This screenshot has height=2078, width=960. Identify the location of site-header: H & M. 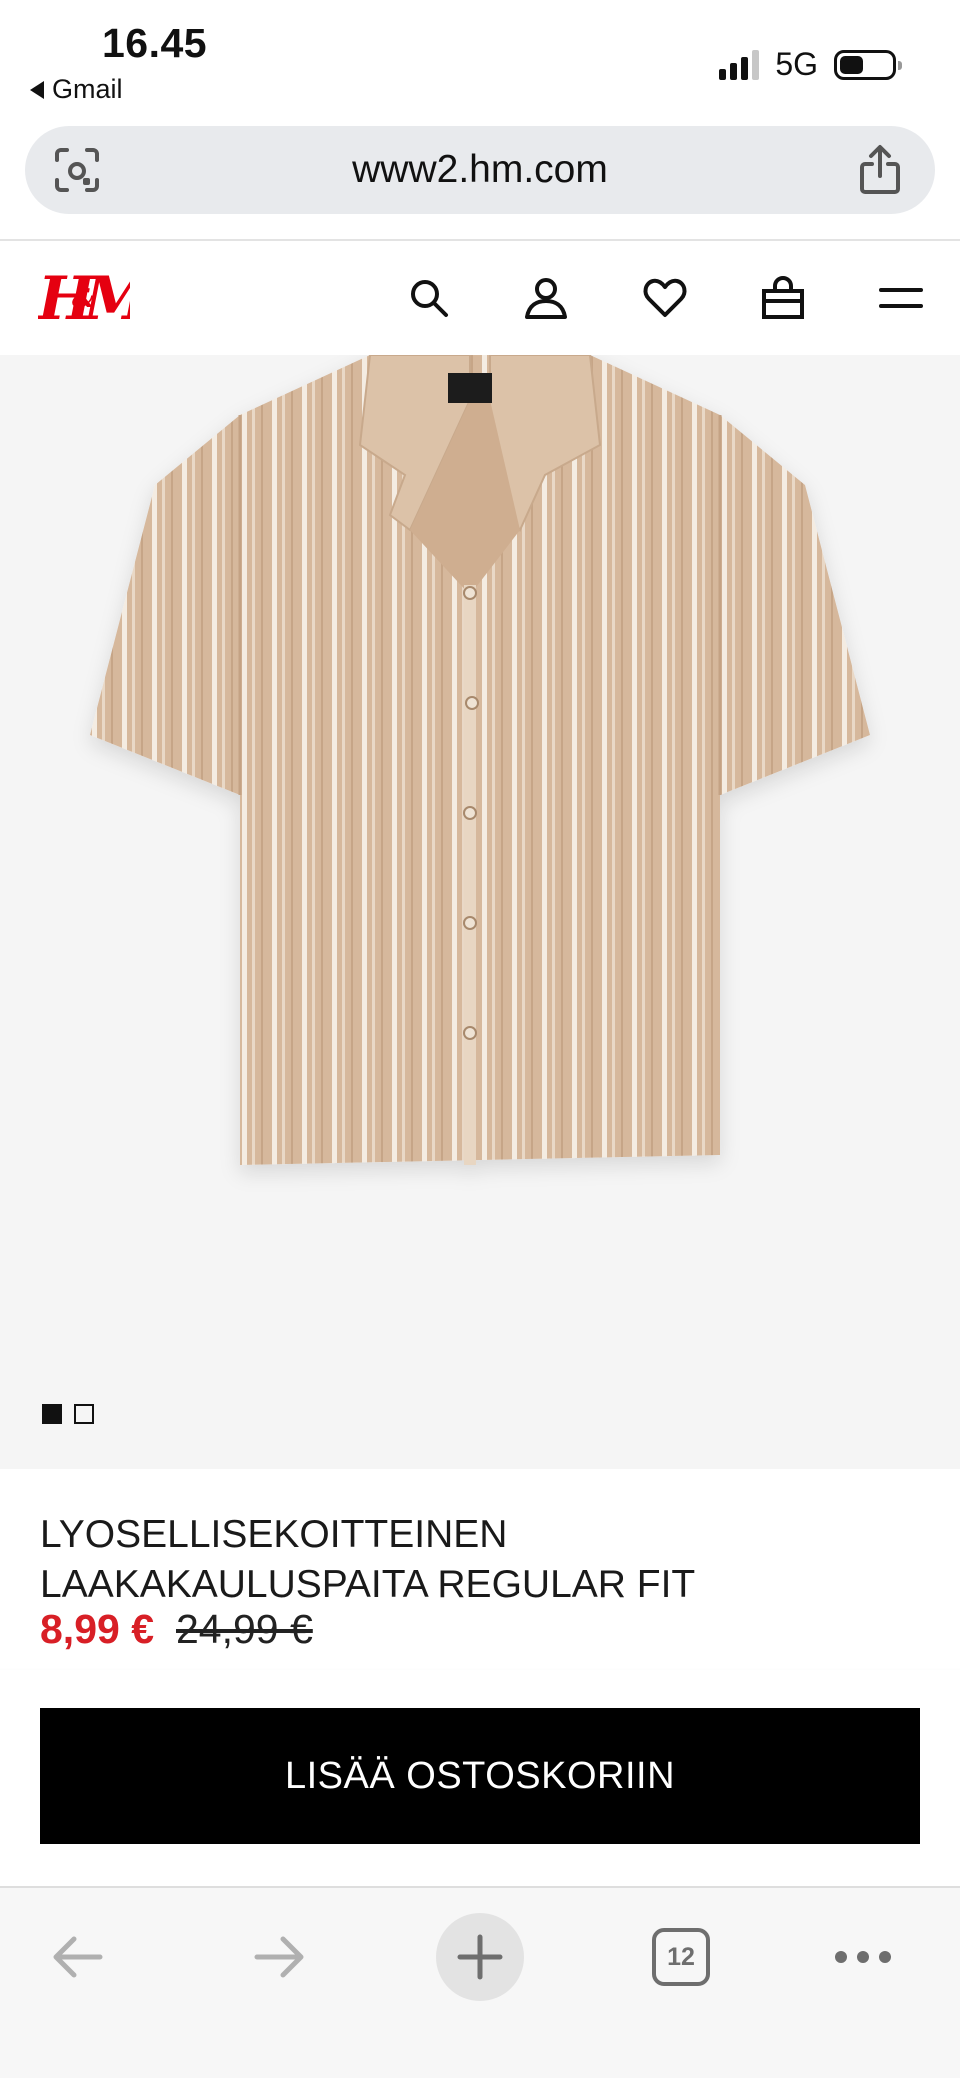
(480, 298).